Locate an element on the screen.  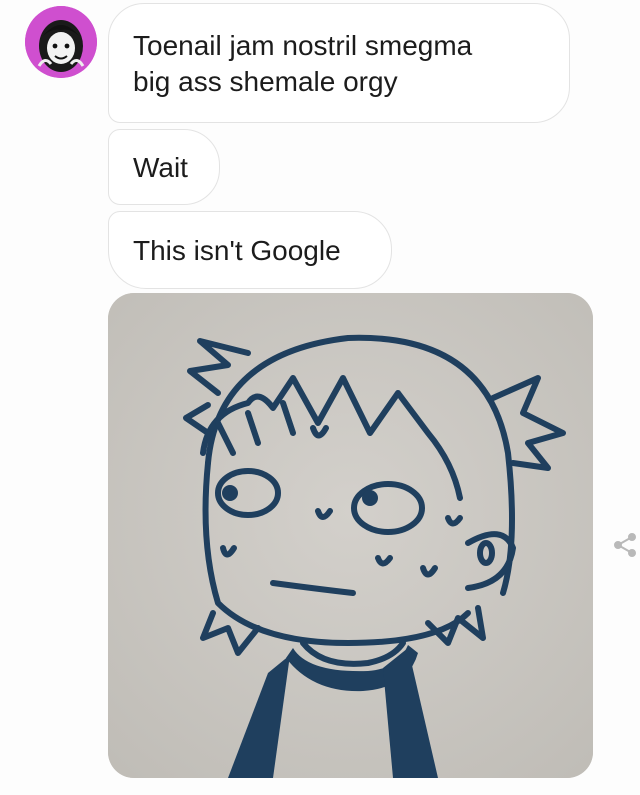
message-bubble-3: This isn't Google is located at coordinates (250, 250).